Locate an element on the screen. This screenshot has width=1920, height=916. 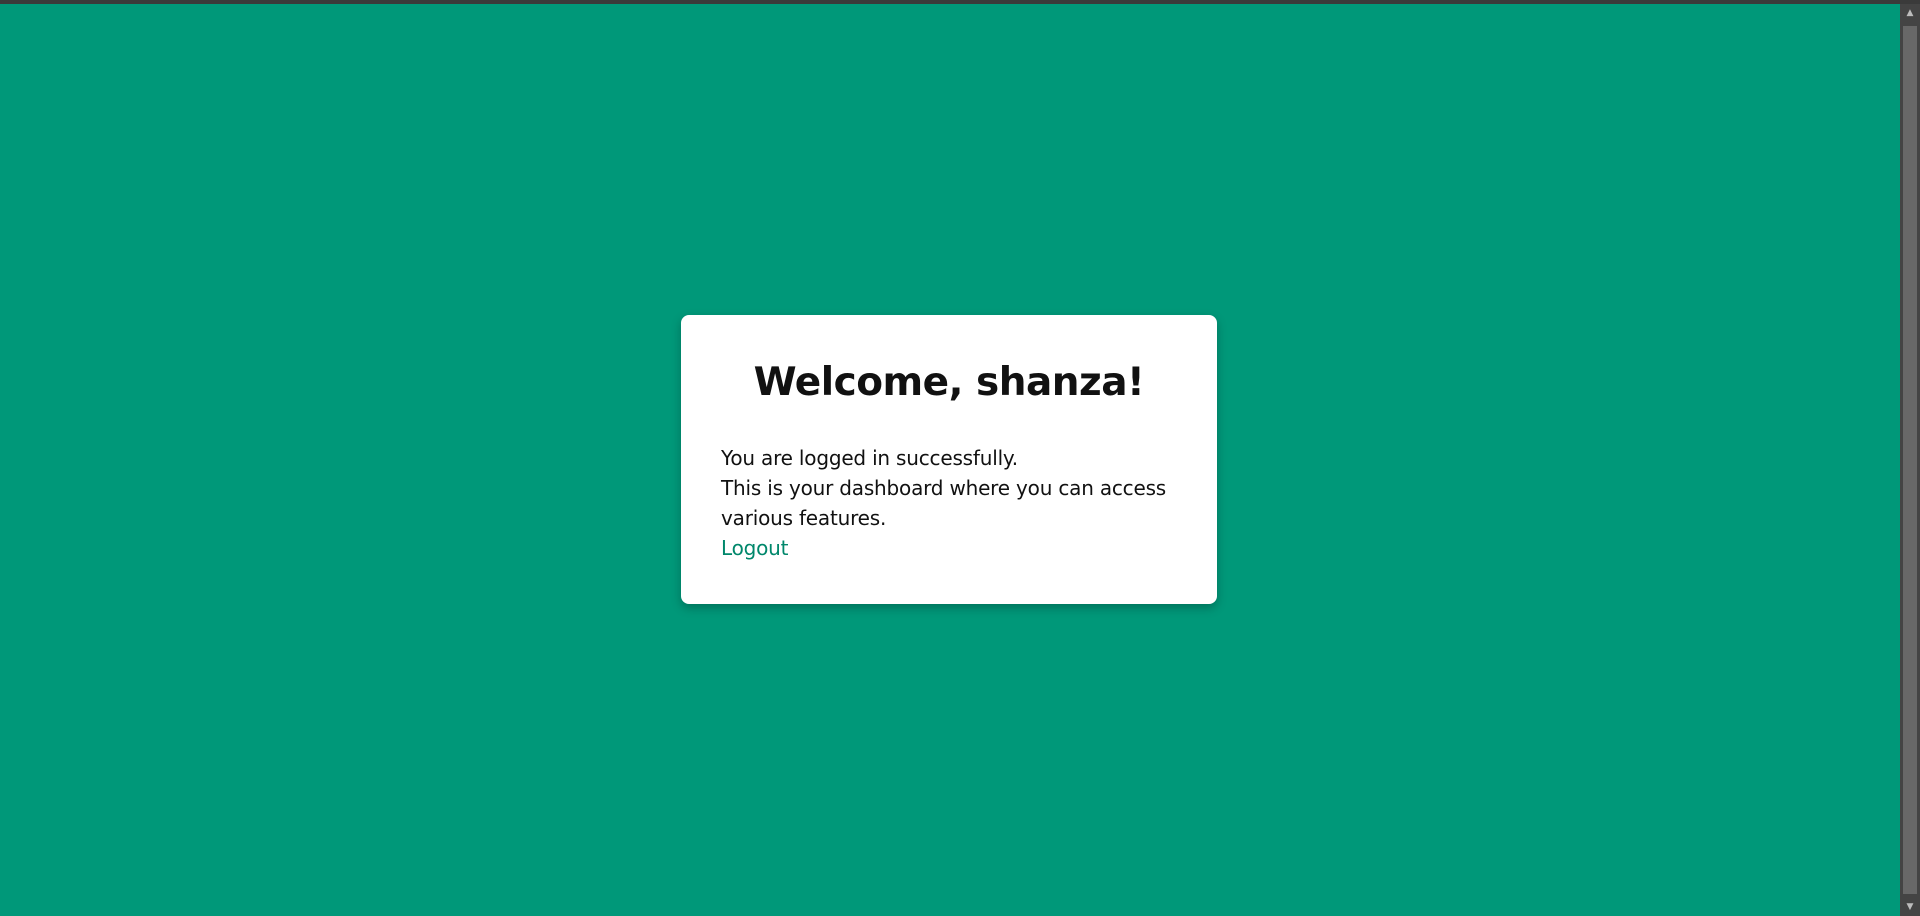
scroll-down-arrow-icon: ▼ is located at coordinates (1910, 907).